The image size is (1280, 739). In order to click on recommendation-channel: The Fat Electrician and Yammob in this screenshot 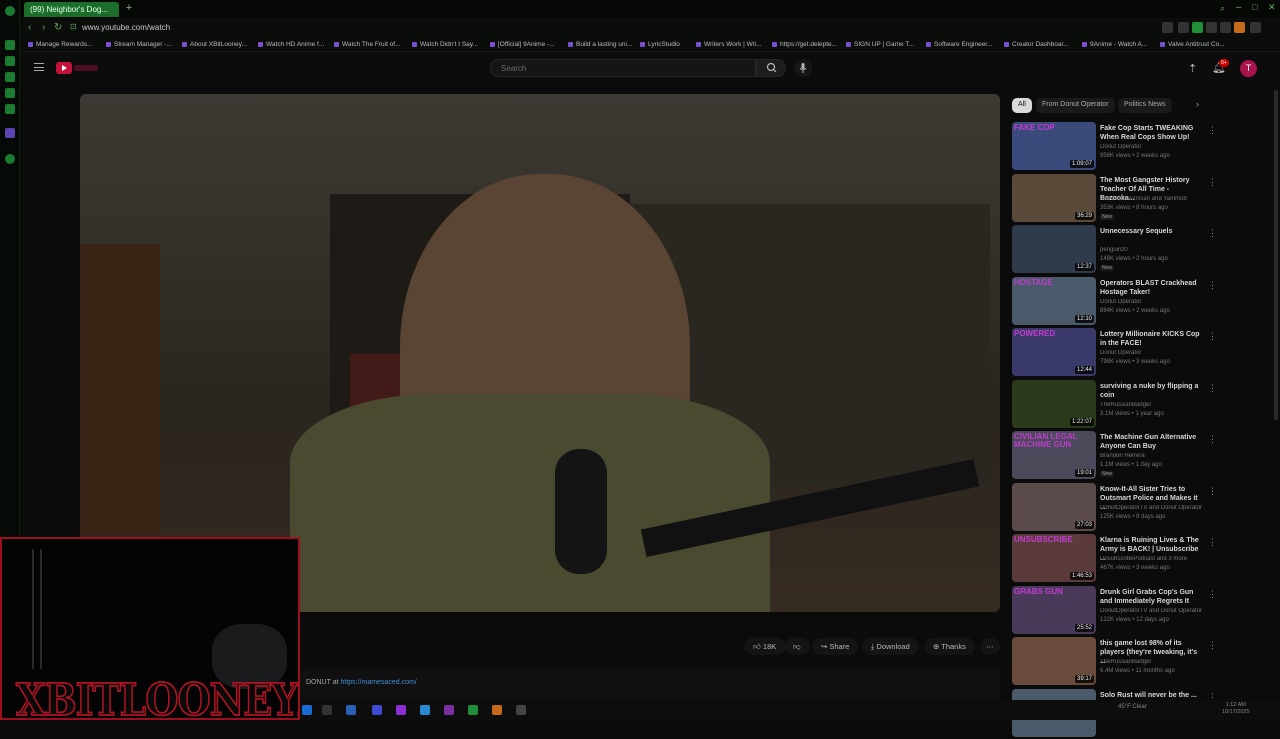, I will do `click(1155, 199)`.